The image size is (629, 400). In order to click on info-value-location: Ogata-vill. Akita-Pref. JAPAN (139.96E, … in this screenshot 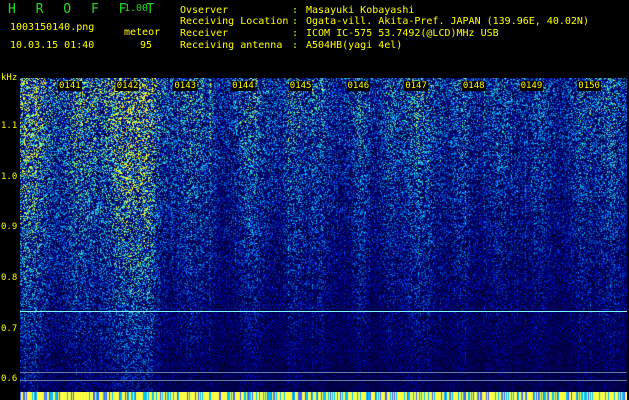, I will do `click(447, 21)`.